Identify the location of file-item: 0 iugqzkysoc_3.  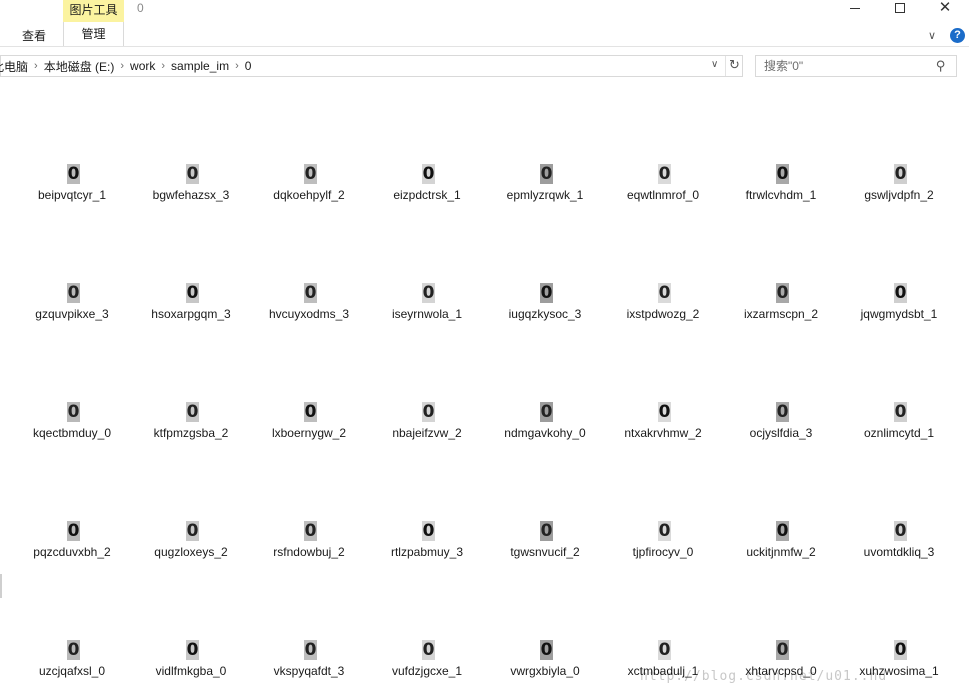
(545, 313).